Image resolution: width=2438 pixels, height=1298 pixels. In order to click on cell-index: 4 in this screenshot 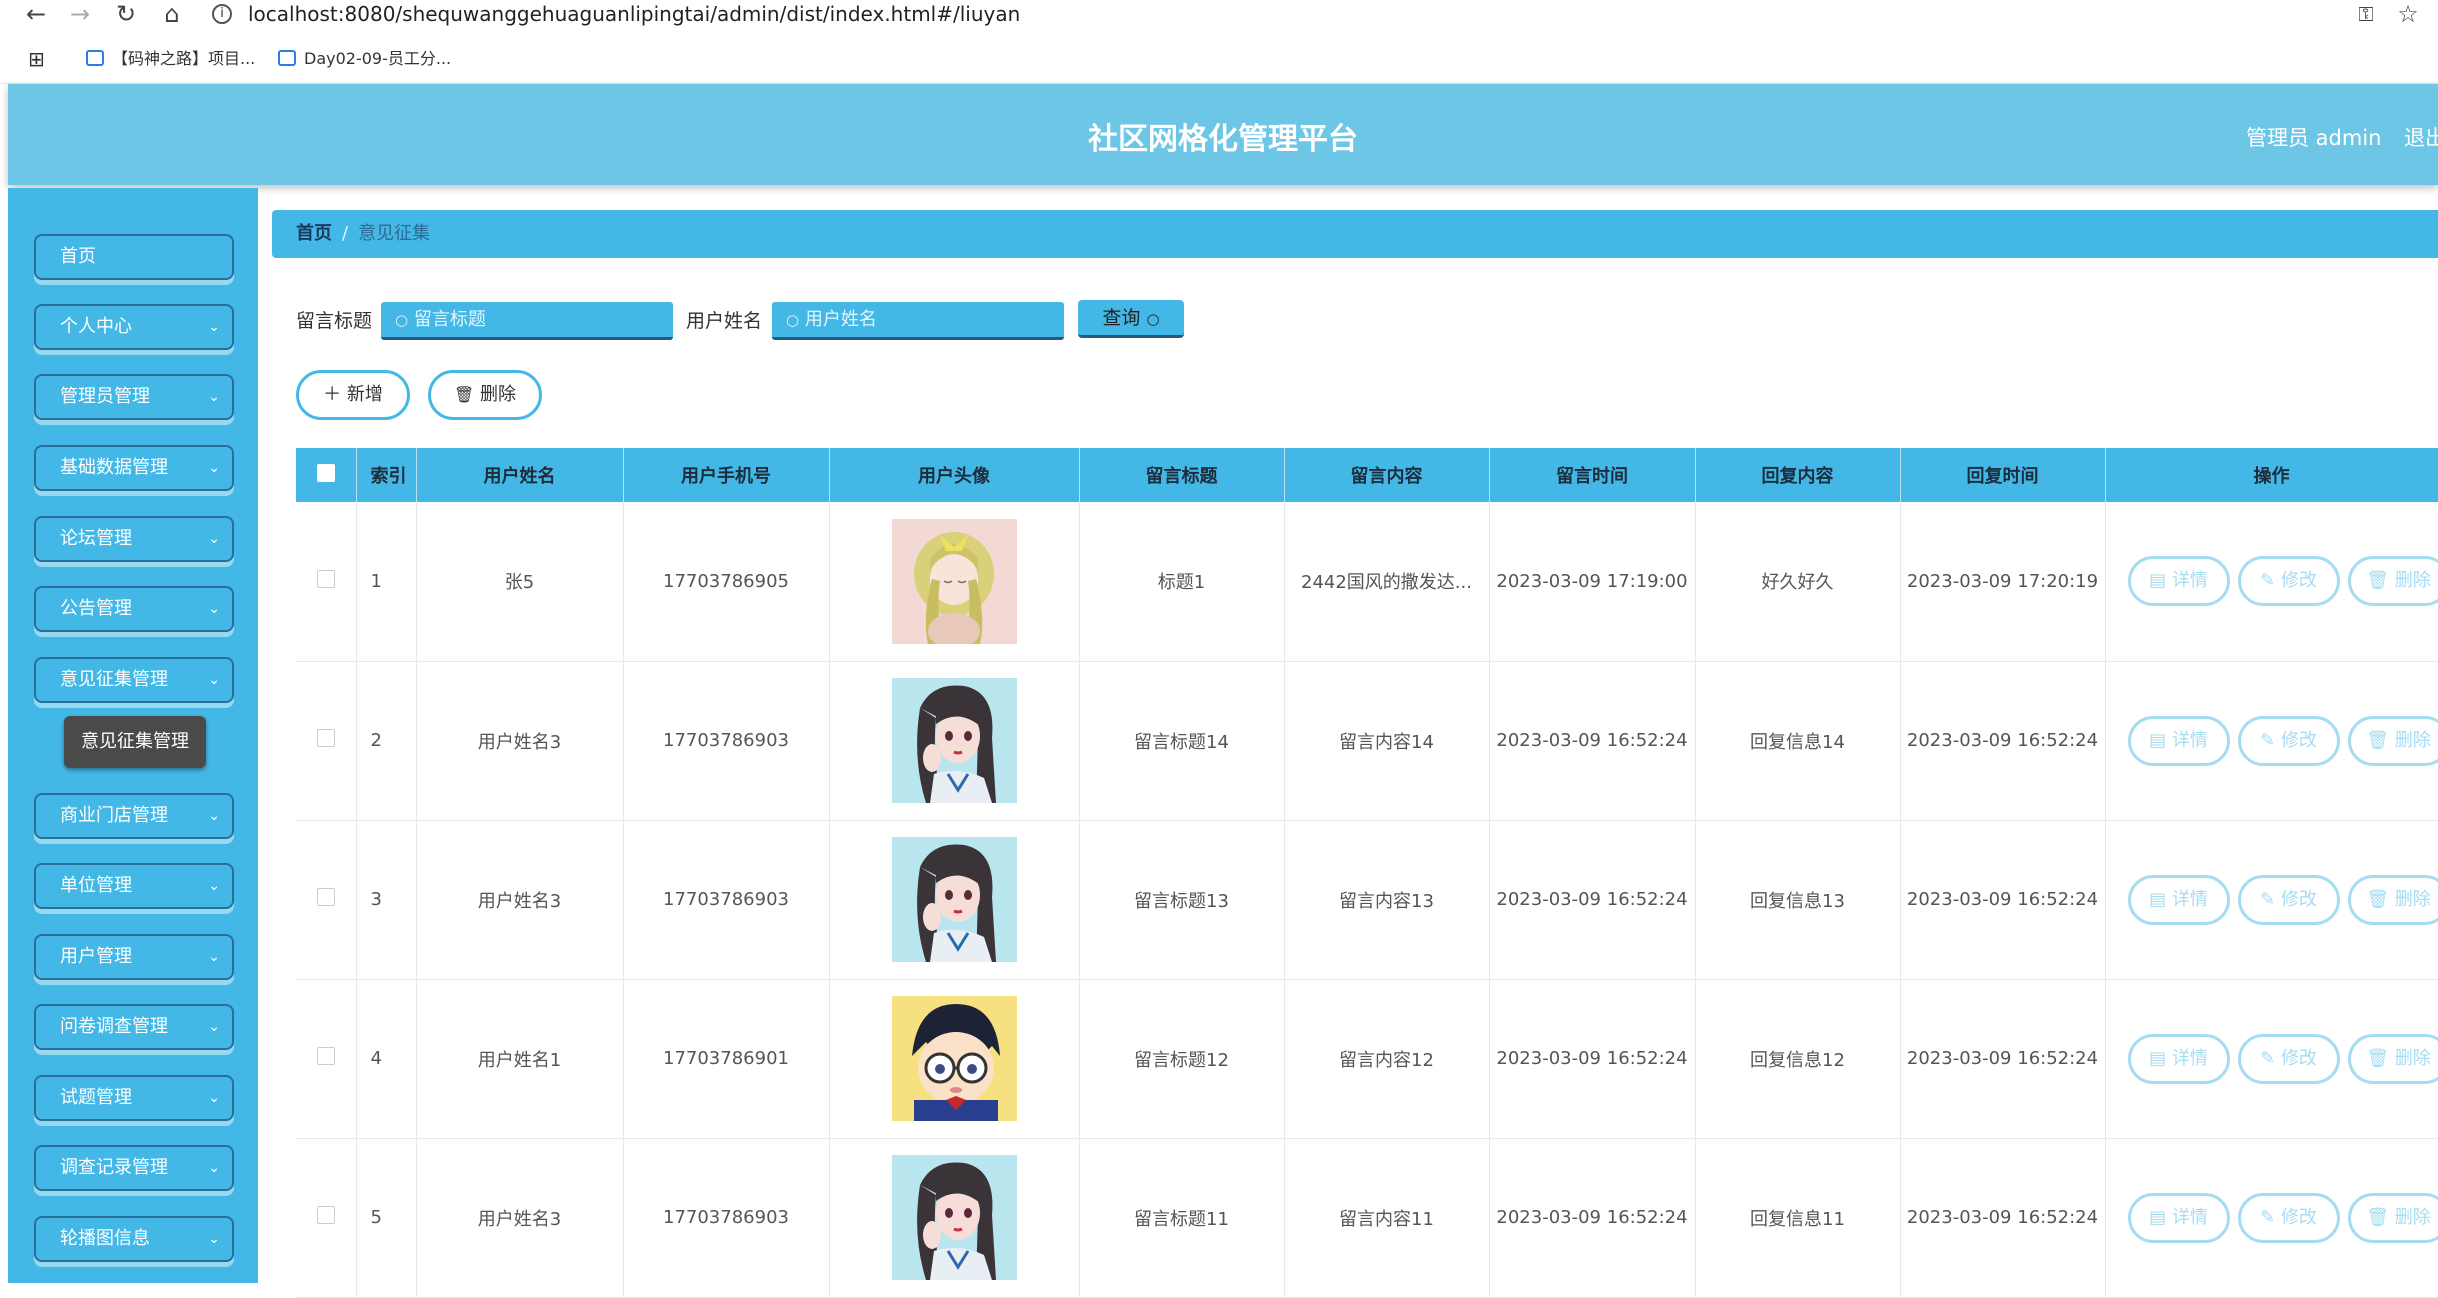, I will do `click(386, 1058)`.